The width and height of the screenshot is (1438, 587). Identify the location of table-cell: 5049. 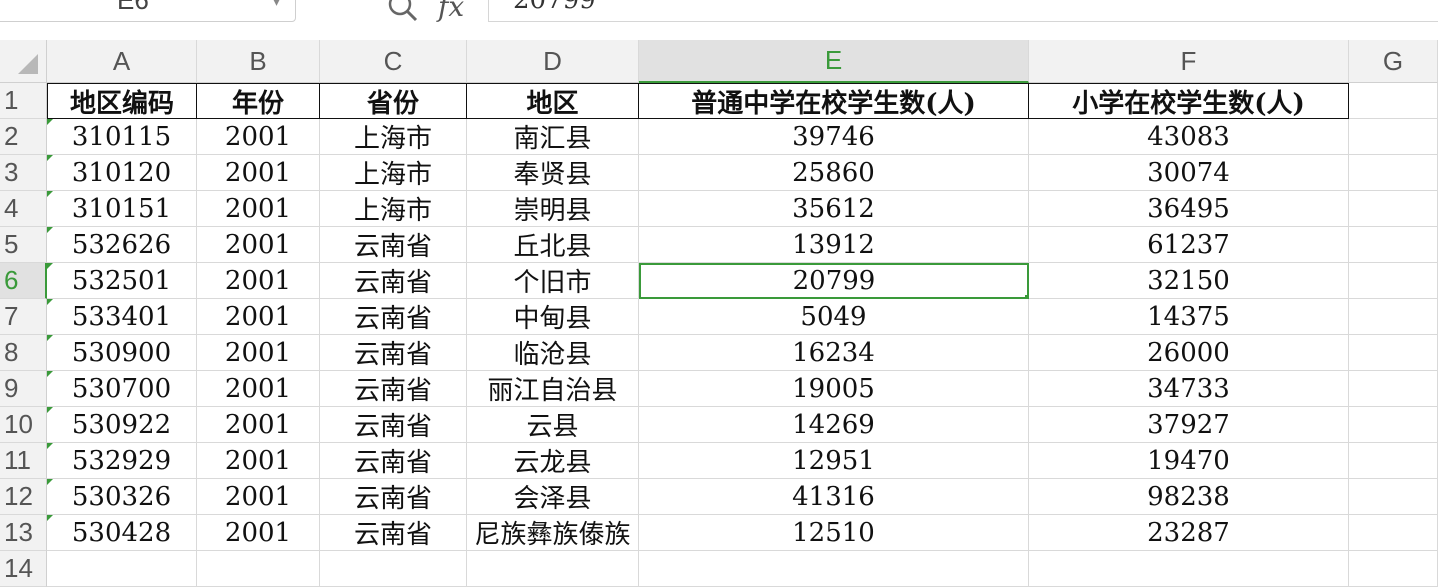
(834, 317).